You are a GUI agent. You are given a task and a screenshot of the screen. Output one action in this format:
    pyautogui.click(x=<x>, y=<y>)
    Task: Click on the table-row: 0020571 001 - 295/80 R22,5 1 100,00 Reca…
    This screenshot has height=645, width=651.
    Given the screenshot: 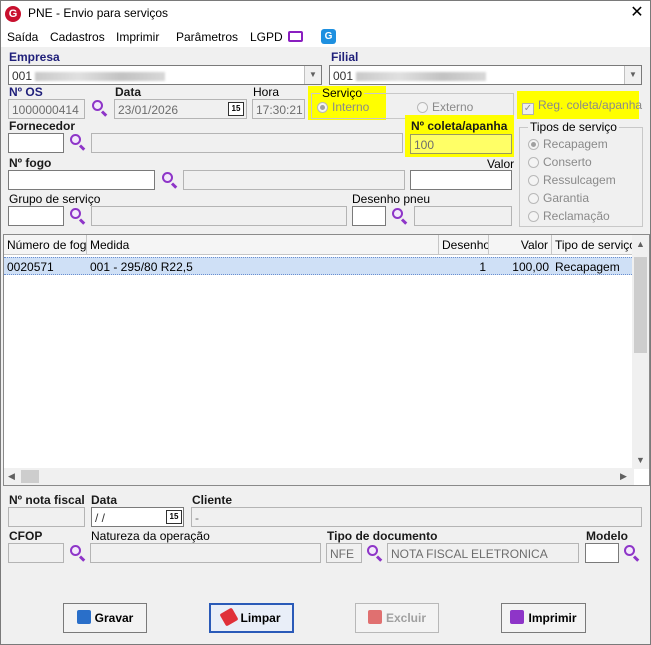 What is the action you would take?
    pyautogui.click(x=319, y=266)
    